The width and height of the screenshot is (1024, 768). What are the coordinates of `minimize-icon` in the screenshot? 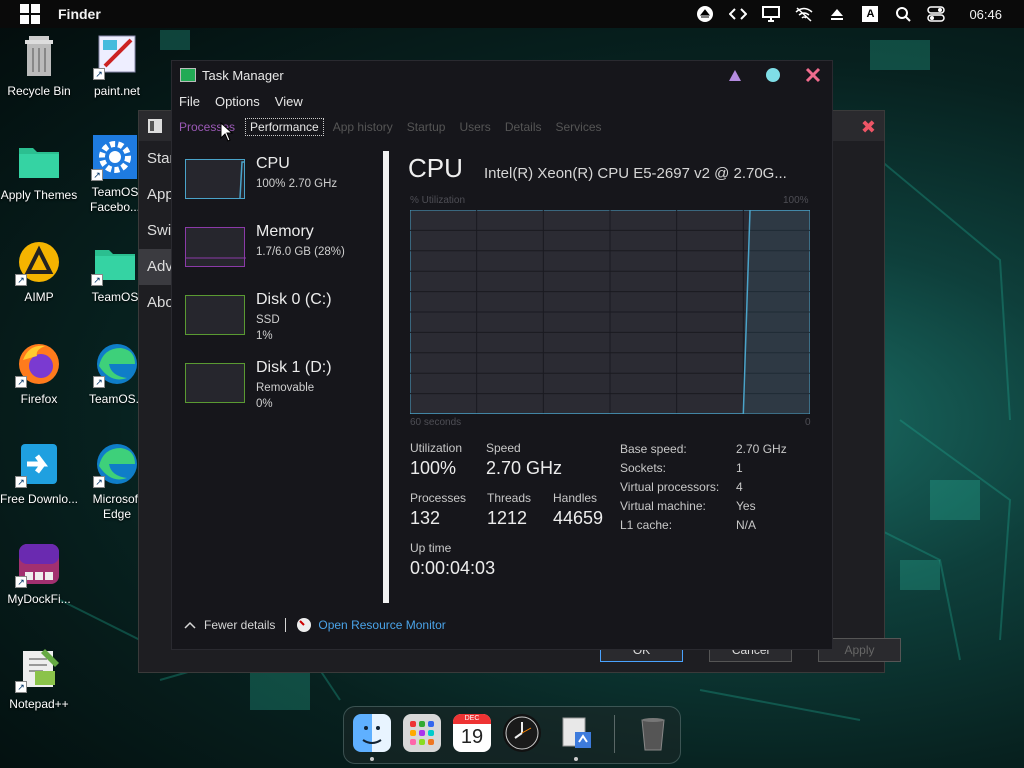 It's located at (735, 75).